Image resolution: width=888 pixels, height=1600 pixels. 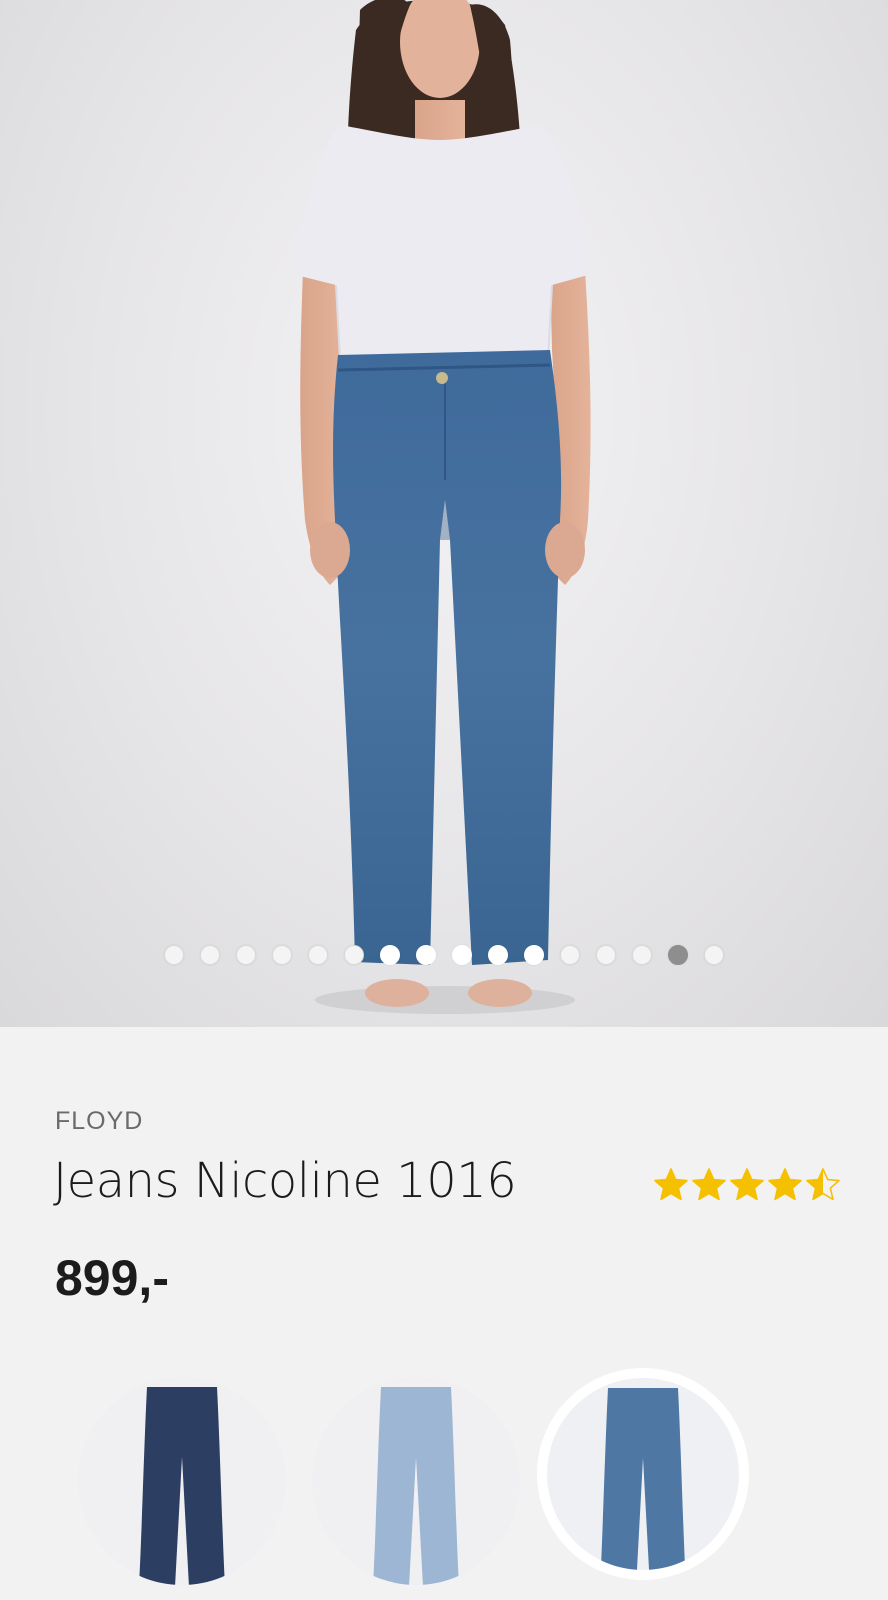 What do you see at coordinates (444, 956) in the screenshot?
I see `carousel-indicator` at bounding box center [444, 956].